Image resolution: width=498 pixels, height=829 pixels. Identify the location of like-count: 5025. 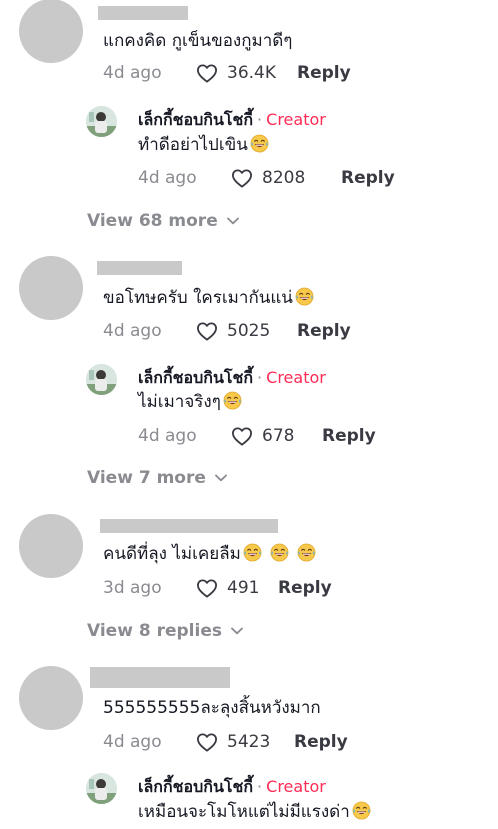
(249, 331).